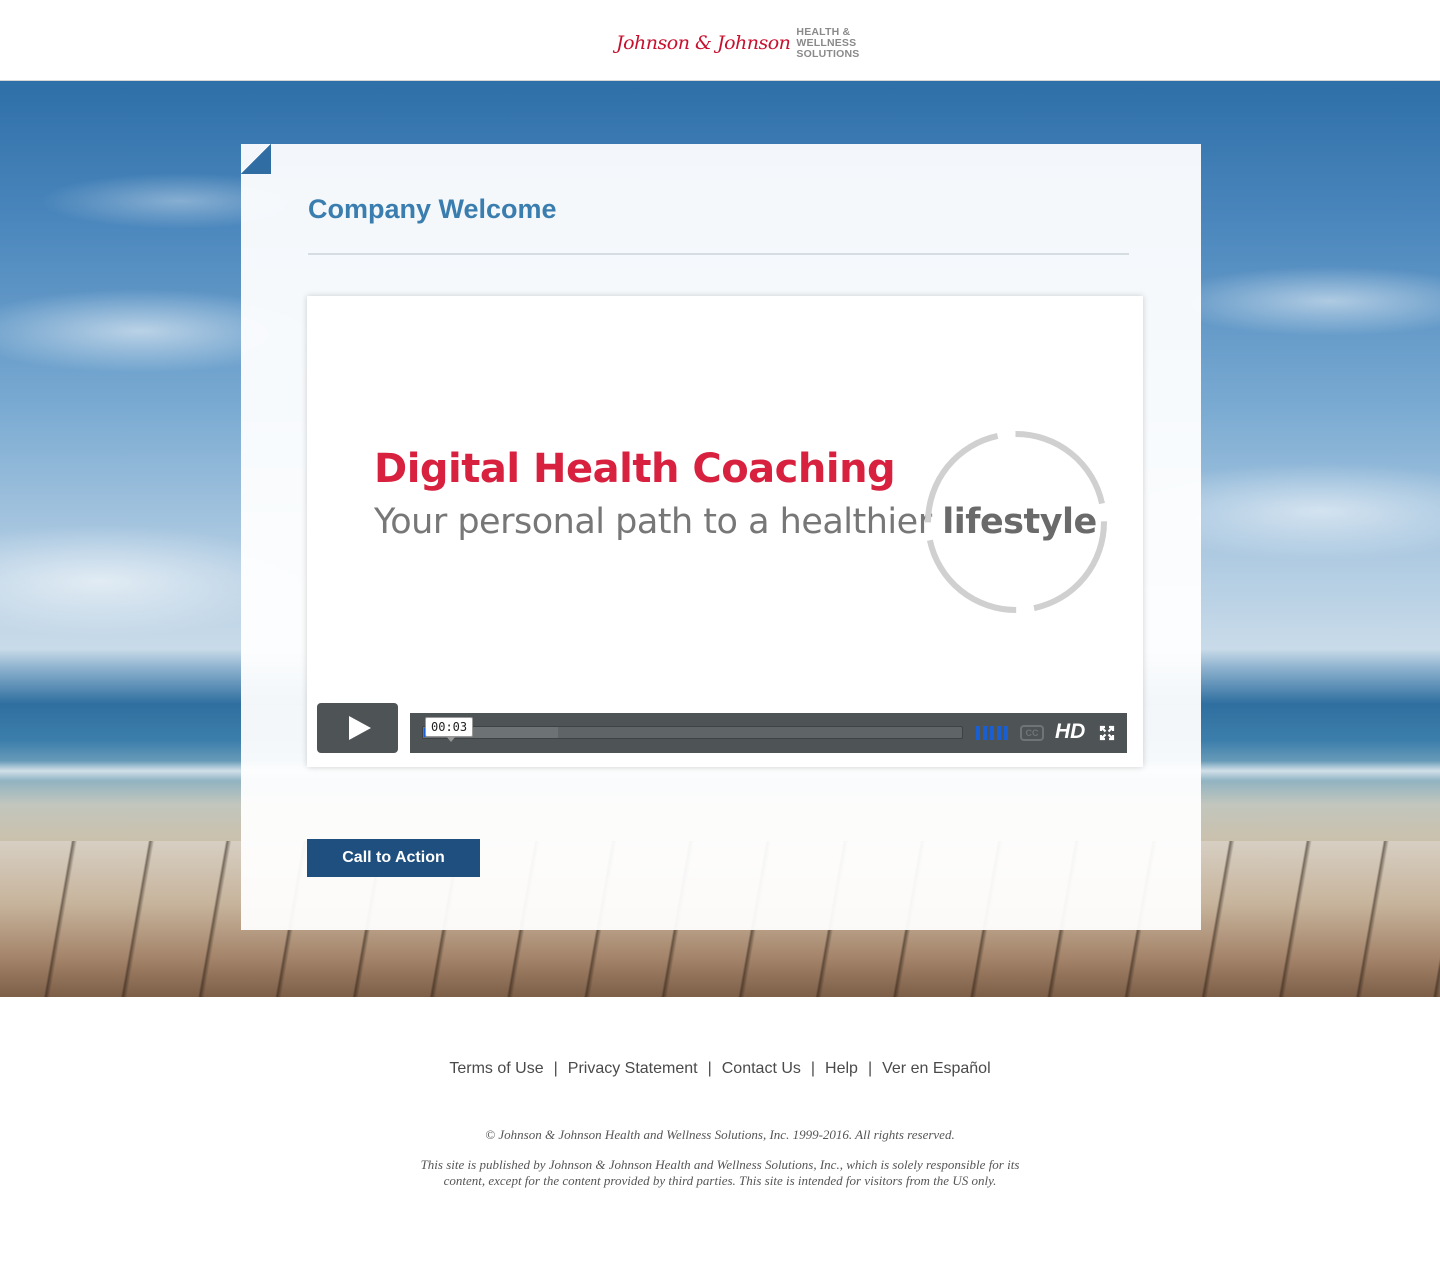 This screenshot has height=1273, width=1440. I want to click on title-divider, so click(718, 254).